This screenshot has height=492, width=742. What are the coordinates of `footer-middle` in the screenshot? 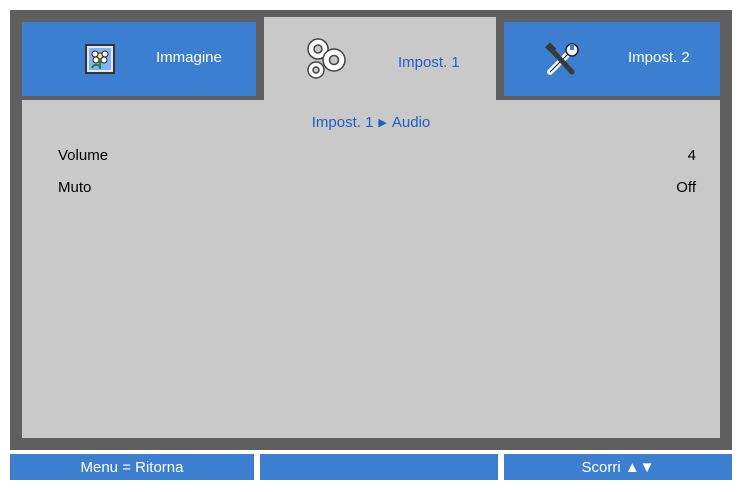 It's located at (379, 467).